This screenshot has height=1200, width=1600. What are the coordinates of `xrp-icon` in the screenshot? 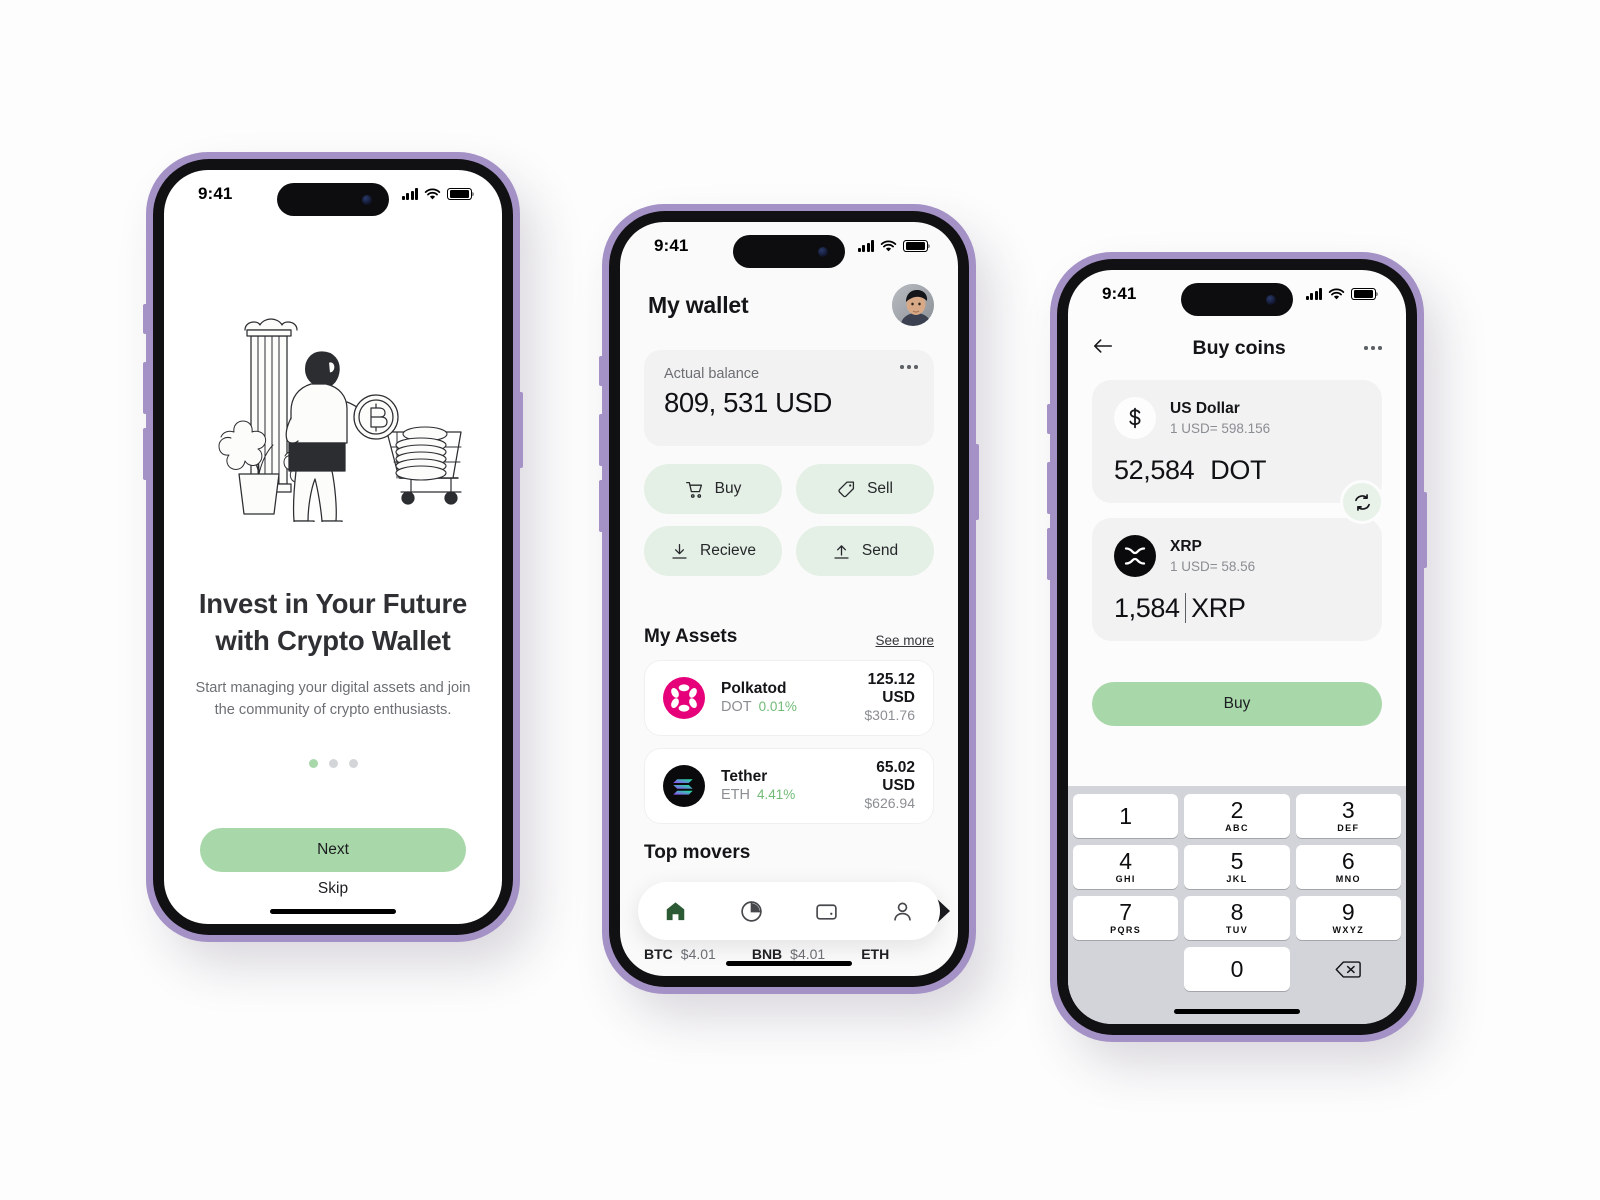 It's located at (1135, 556).